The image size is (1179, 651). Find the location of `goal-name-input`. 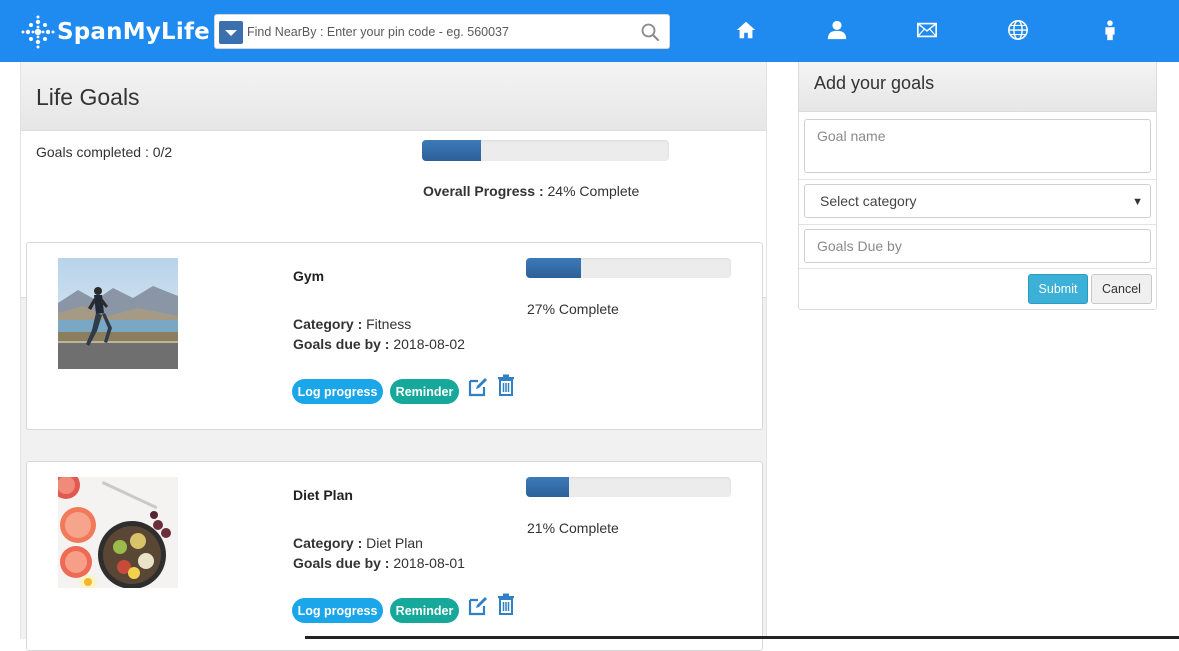

goal-name-input is located at coordinates (977, 146).